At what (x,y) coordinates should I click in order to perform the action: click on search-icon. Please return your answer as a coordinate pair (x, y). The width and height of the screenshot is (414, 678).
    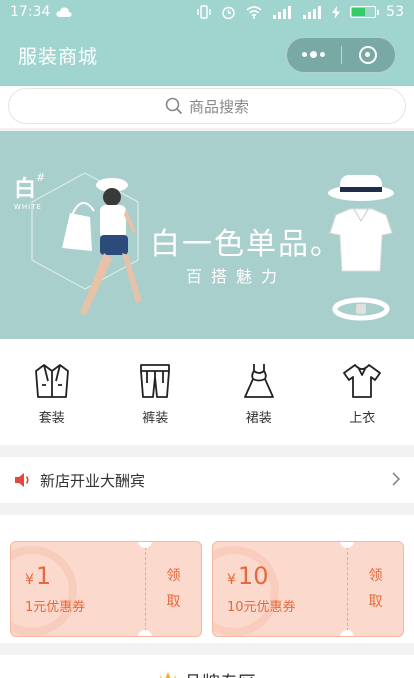
    Looking at the image, I should click on (174, 106).